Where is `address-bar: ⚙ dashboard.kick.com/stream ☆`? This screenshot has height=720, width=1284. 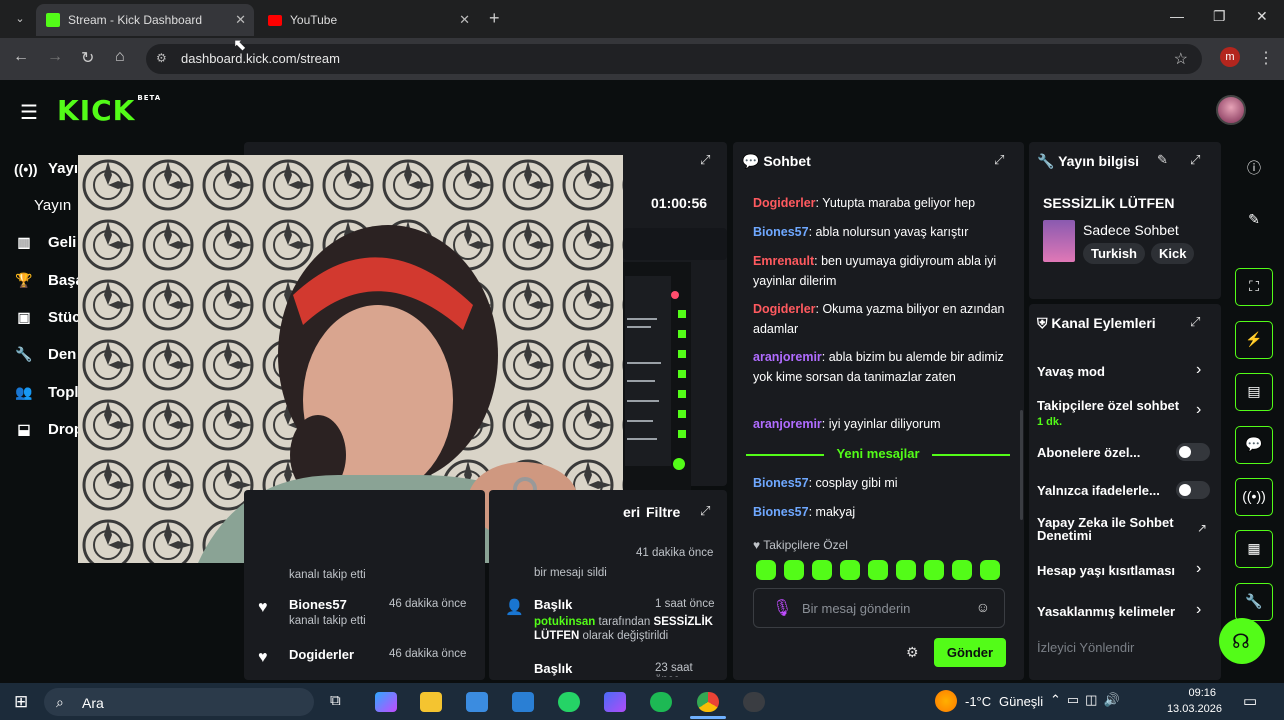
address-bar: ⚙ dashboard.kick.com/stream ☆ is located at coordinates (674, 59).